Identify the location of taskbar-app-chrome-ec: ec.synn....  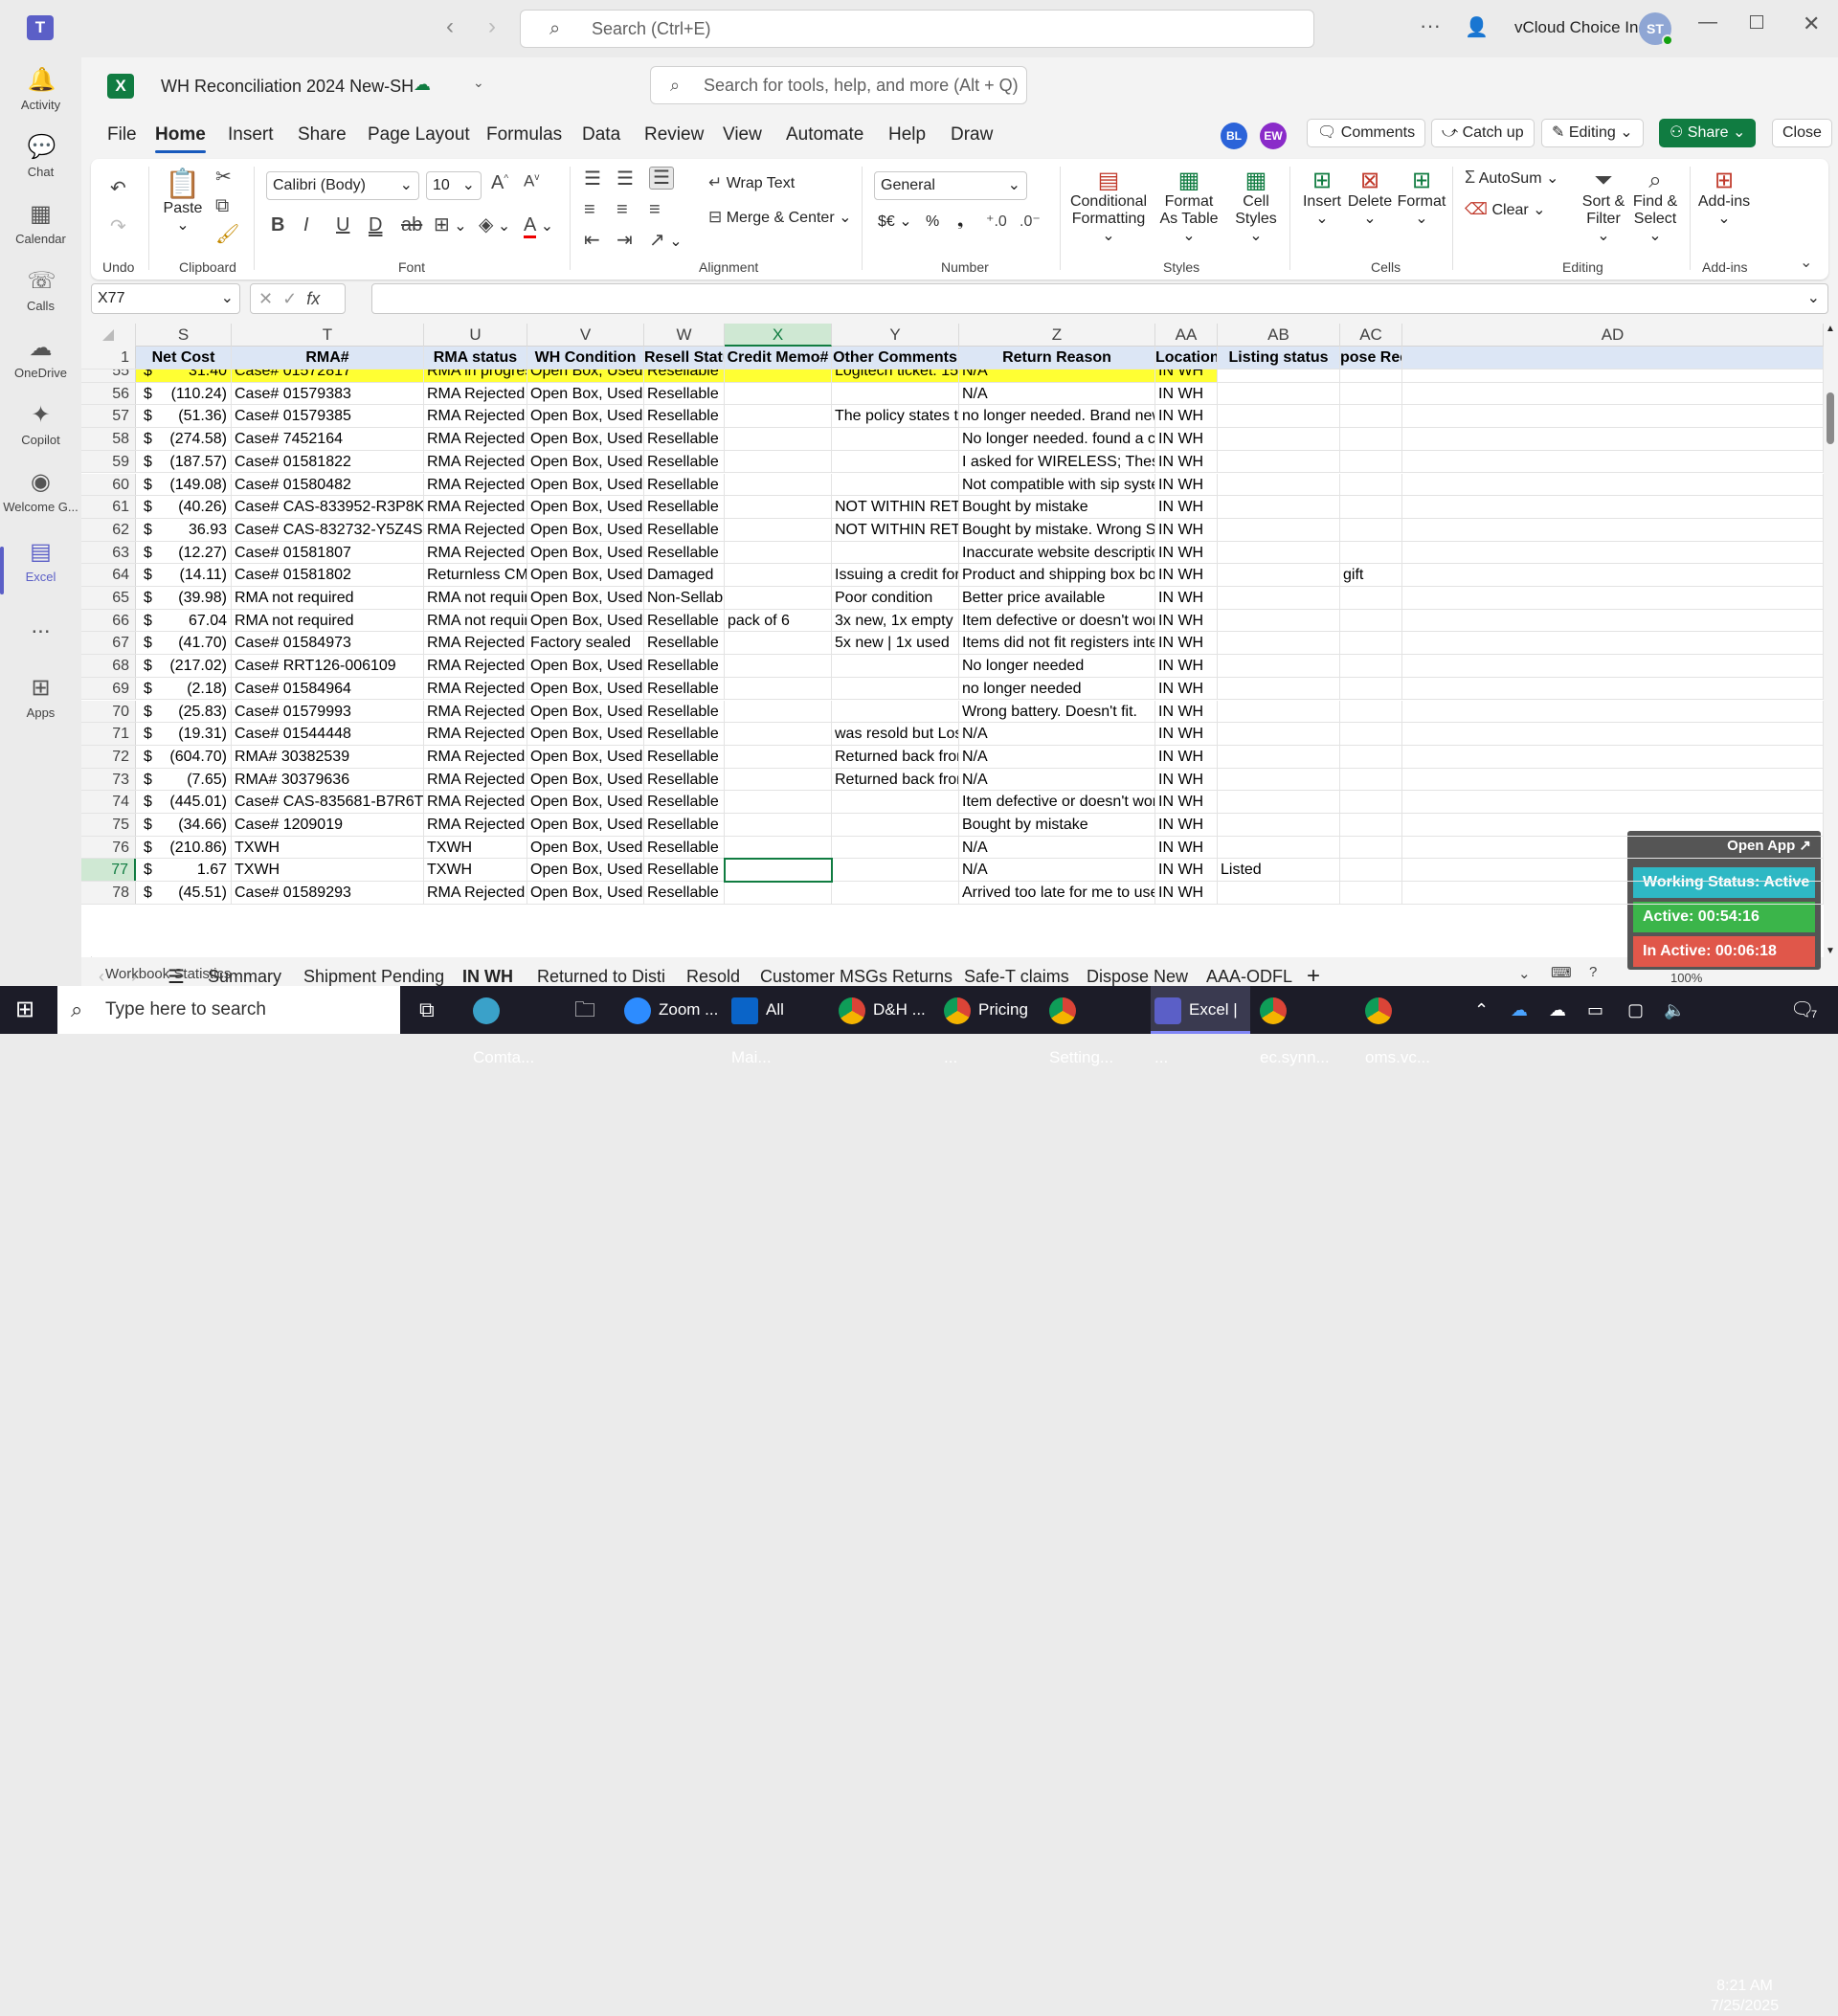
(1308, 1026).